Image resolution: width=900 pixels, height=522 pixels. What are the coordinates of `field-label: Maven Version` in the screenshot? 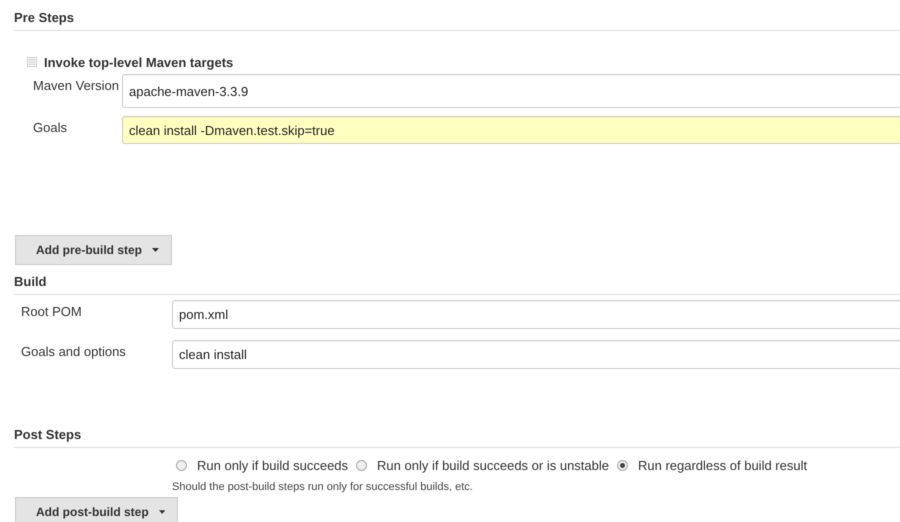 It's located at (76, 85).